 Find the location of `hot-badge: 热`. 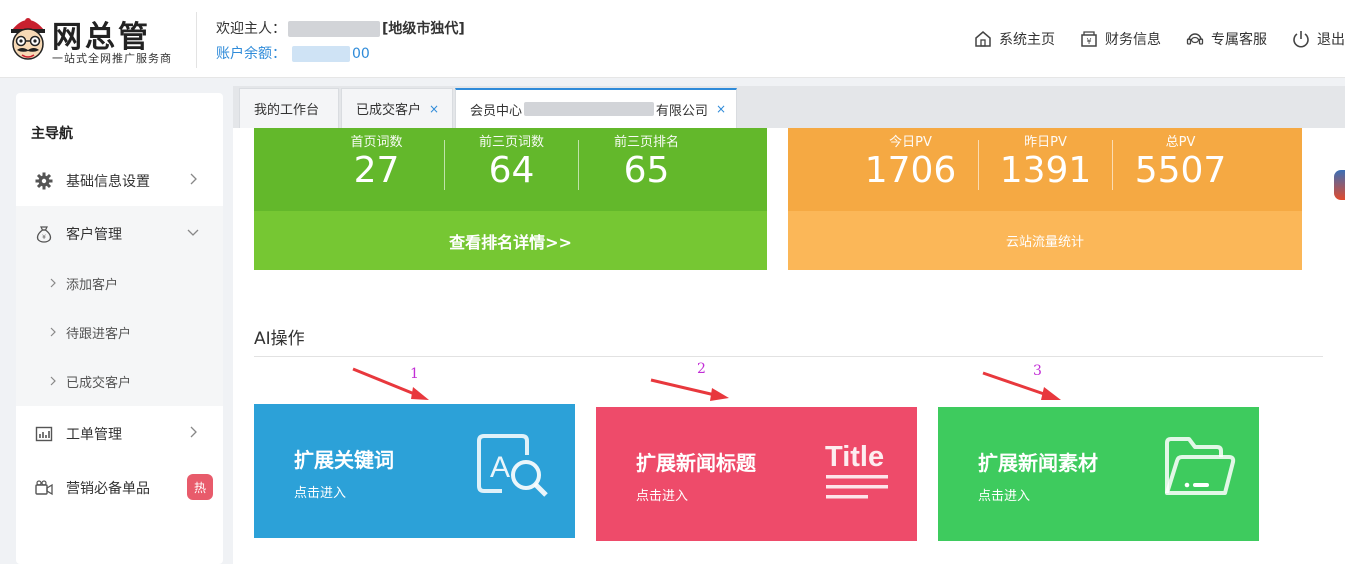

hot-badge: 热 is located at coordinates (200, 487).